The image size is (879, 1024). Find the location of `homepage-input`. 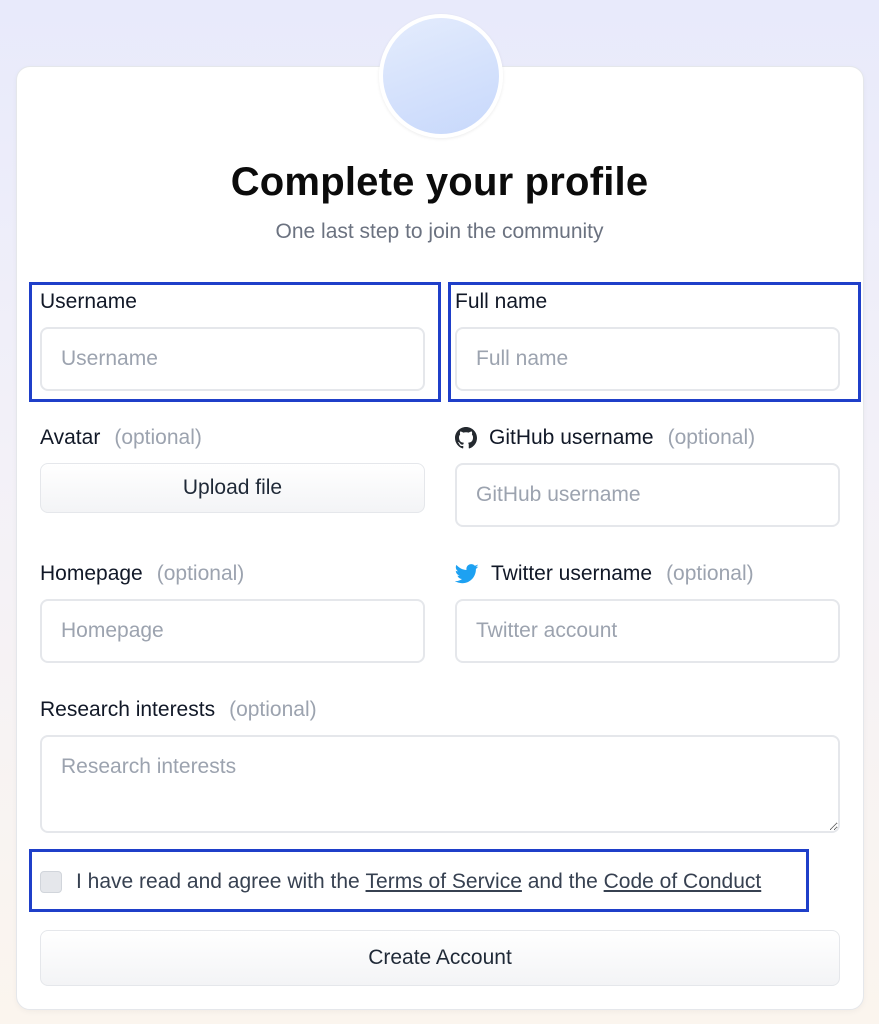

homepage-input is located at coordinates (232, 631).